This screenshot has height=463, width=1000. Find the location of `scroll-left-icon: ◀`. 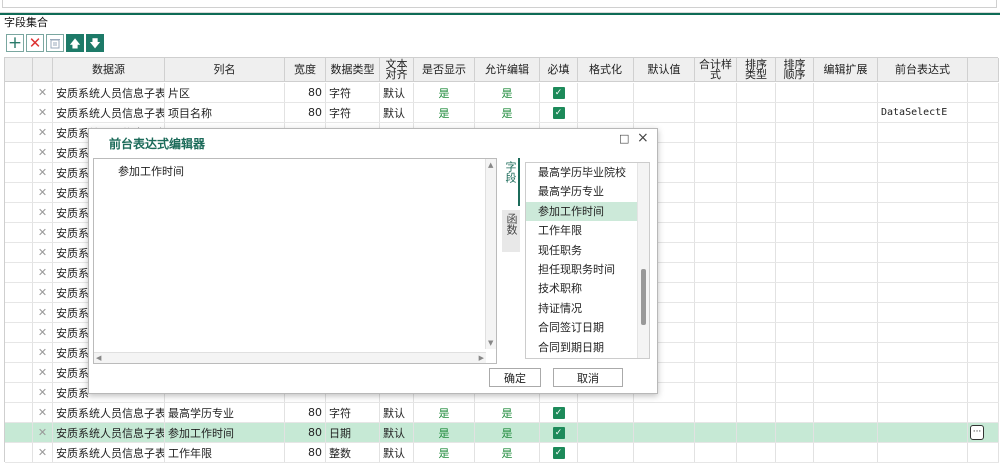

scroll-left-icon: ◀ is located at coordinates (98, 358).